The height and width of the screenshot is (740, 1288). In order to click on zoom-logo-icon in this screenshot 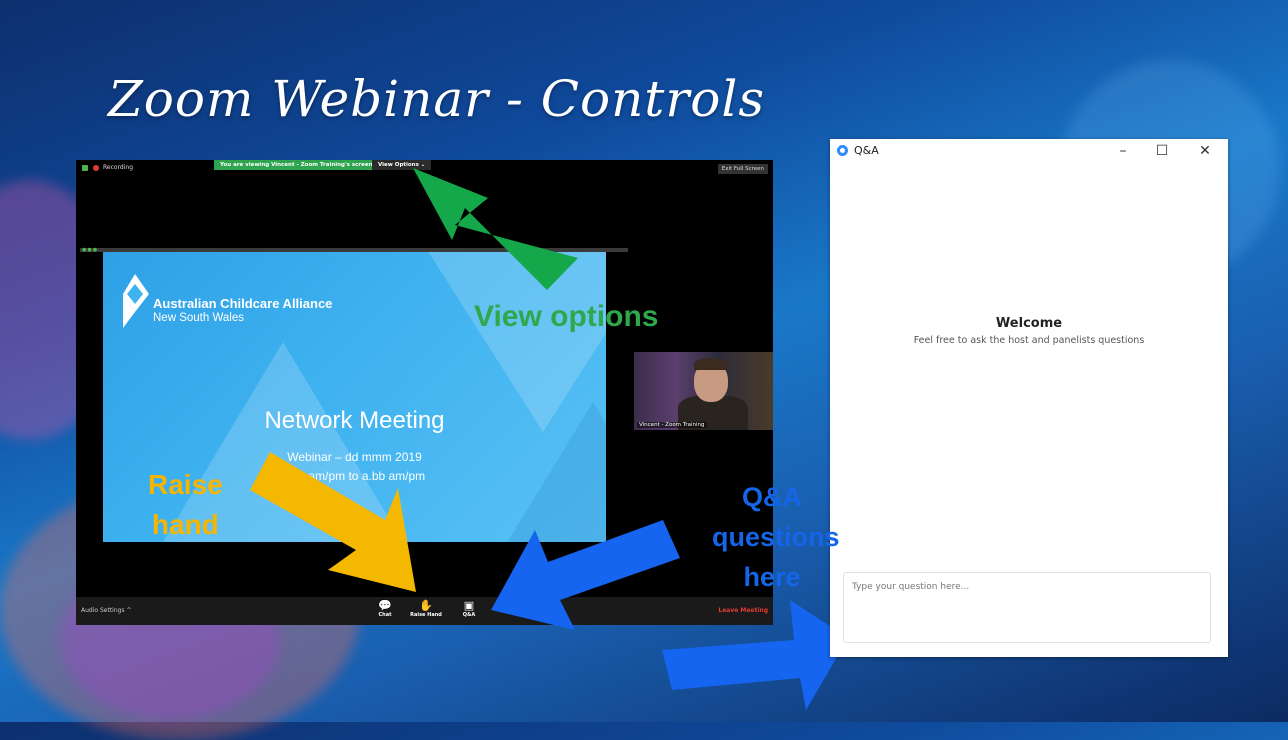, I will do `click(842, 150)`.